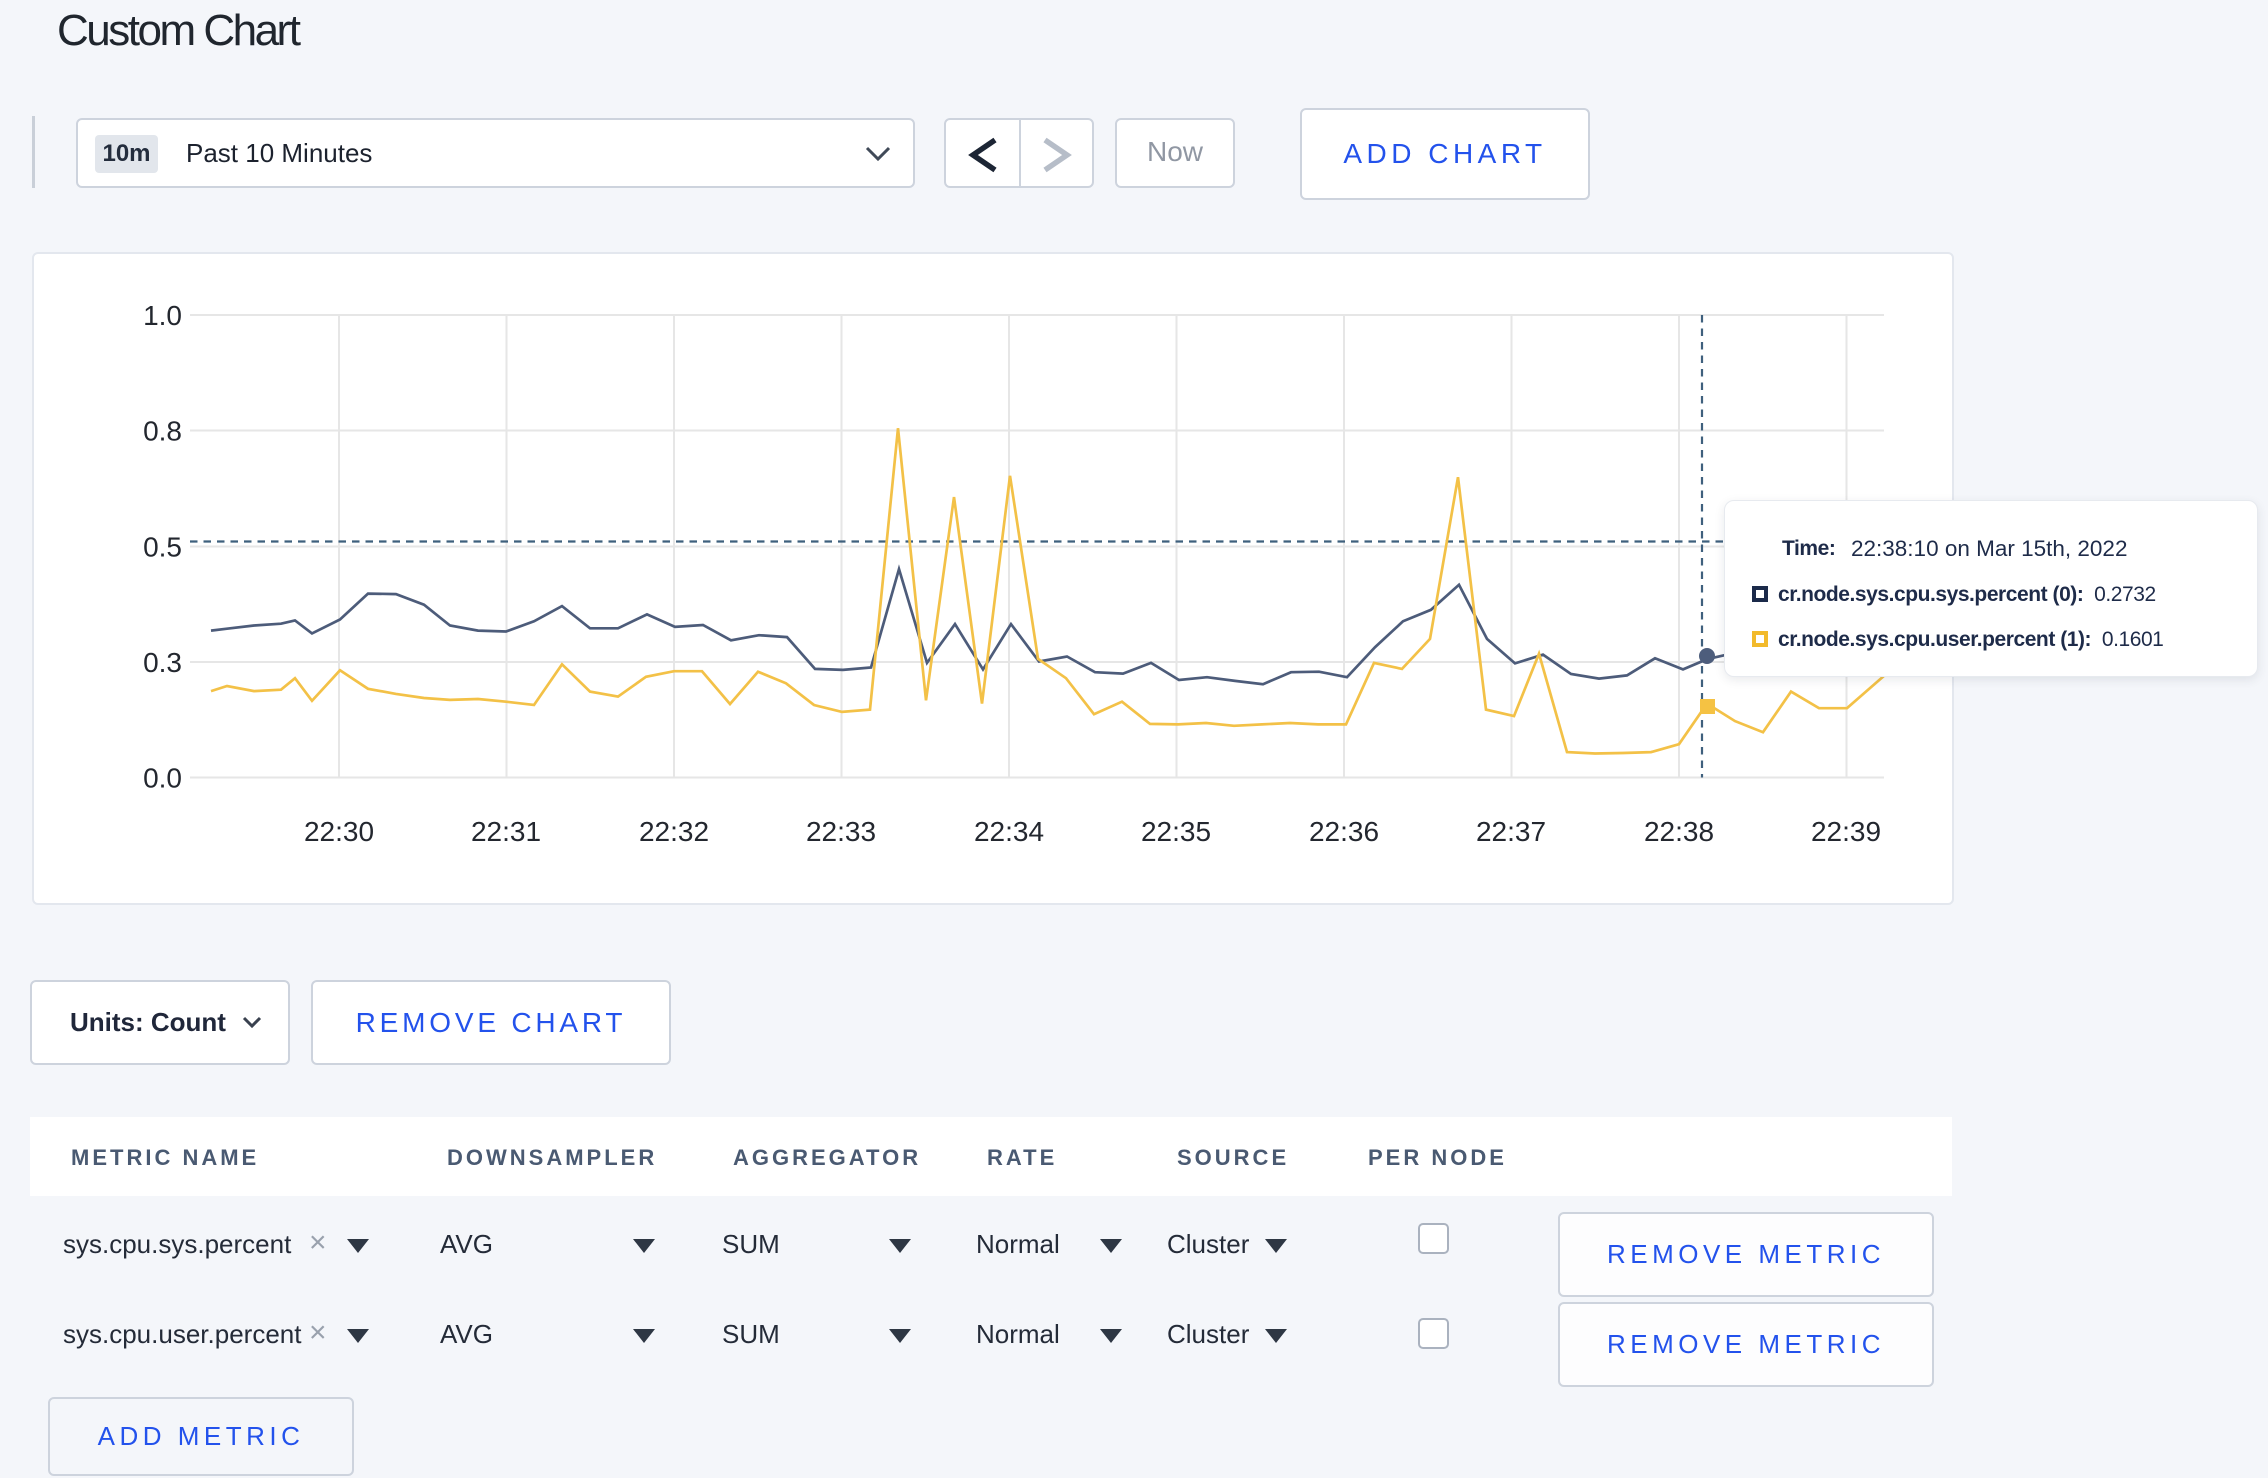 This screenshot has height=1478, width=2268. What do you see at coordinates (339, 831) in the screenshot?
I see `svg-text: 22:30` at bounding box center [339, 831].